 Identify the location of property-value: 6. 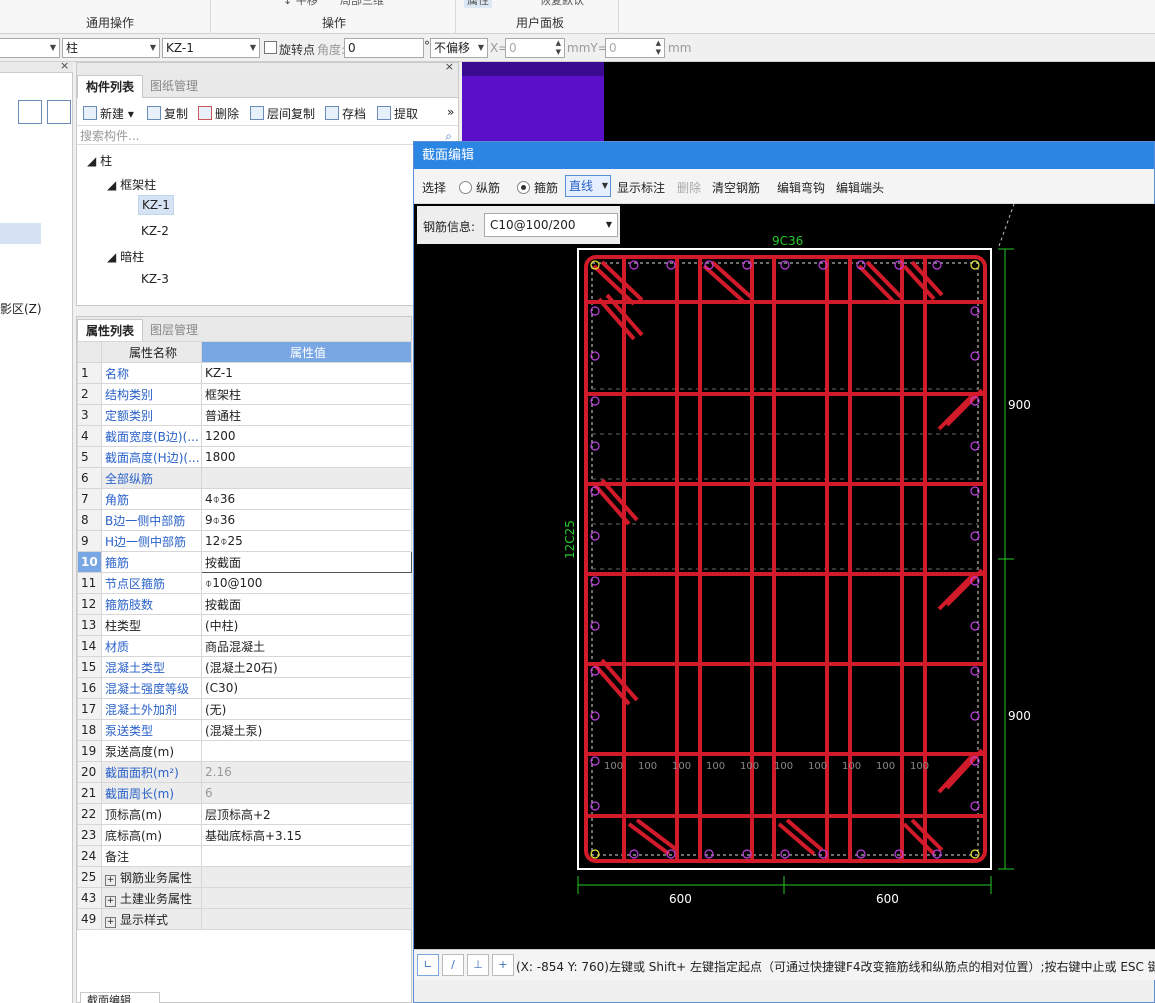
(306, 793).